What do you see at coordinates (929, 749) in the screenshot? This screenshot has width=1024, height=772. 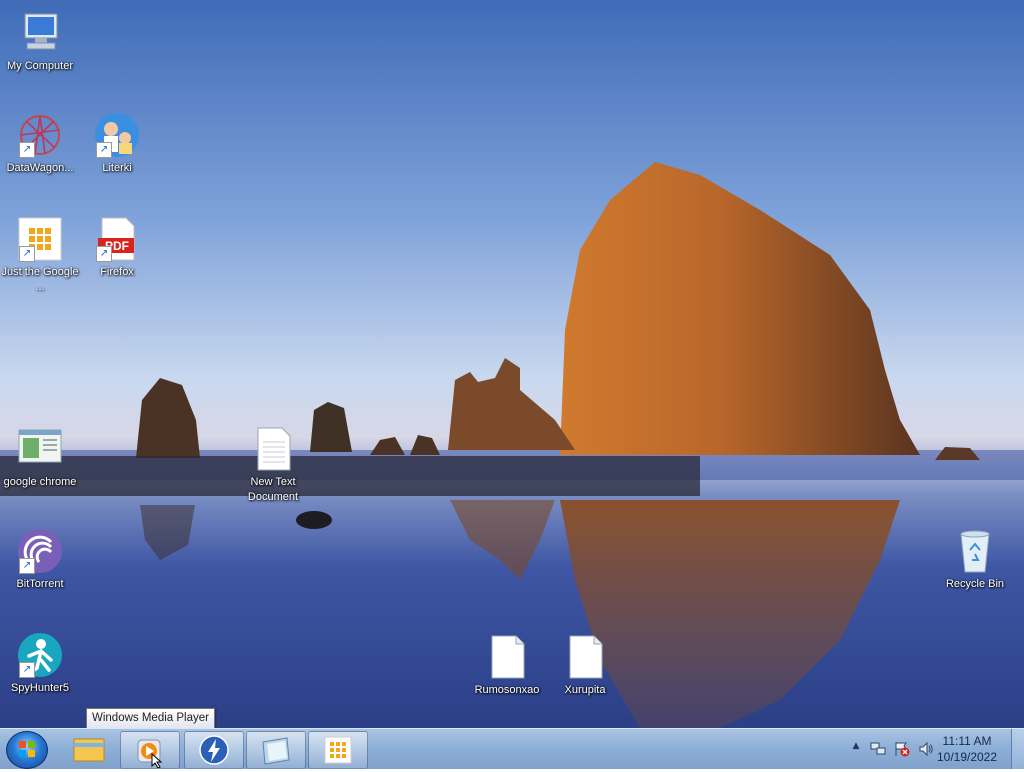 I see `system-tray: ▲ 11:11 AM 10/19/2022` at bounding box center [929, 749].